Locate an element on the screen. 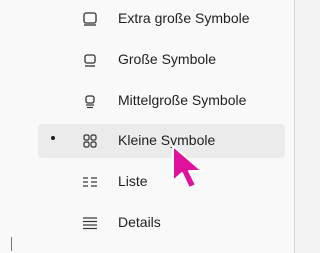  details-icon is located at coordinates (90, 223).